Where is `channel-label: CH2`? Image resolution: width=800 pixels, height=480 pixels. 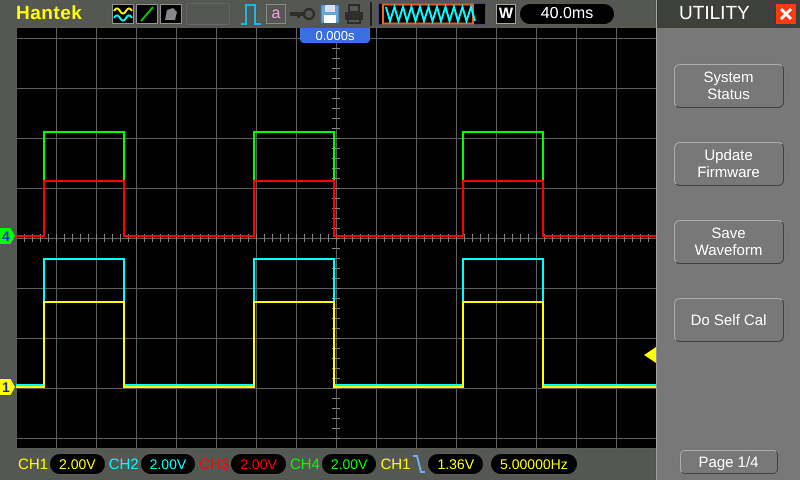
channel-label: CH2 is located at coordinates (123, 464).